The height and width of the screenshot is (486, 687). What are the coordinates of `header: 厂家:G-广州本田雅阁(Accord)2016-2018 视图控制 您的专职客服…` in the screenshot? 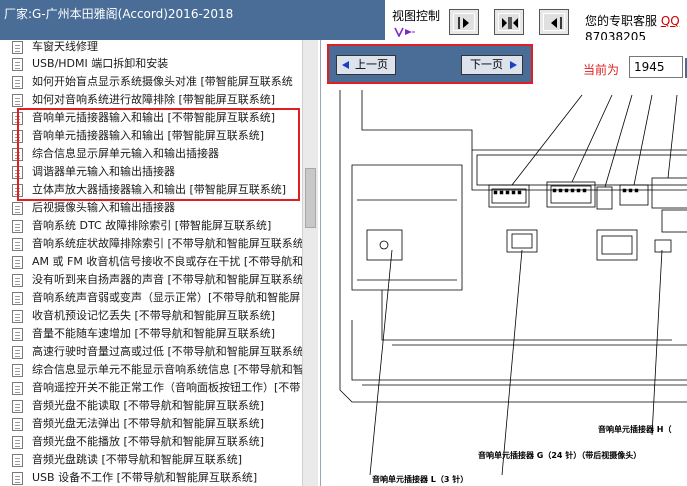 It's located at (343, 22).